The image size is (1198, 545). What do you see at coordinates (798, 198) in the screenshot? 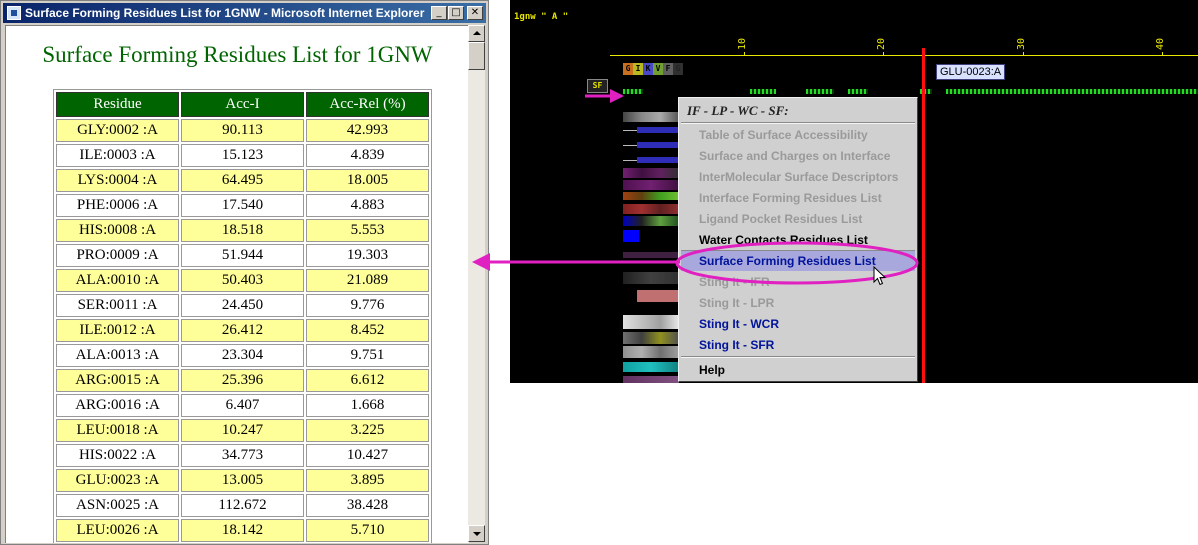
I see `menu-item-interface-forming-residues: Interface Forming Residues List` at bounding box center [798, 198].